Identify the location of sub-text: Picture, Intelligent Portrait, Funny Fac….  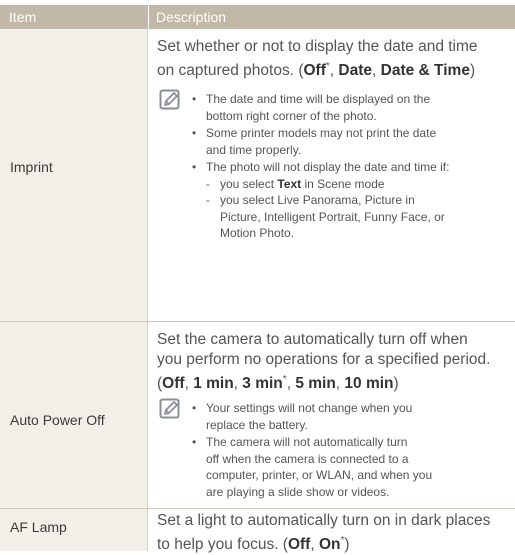
(332, 216).